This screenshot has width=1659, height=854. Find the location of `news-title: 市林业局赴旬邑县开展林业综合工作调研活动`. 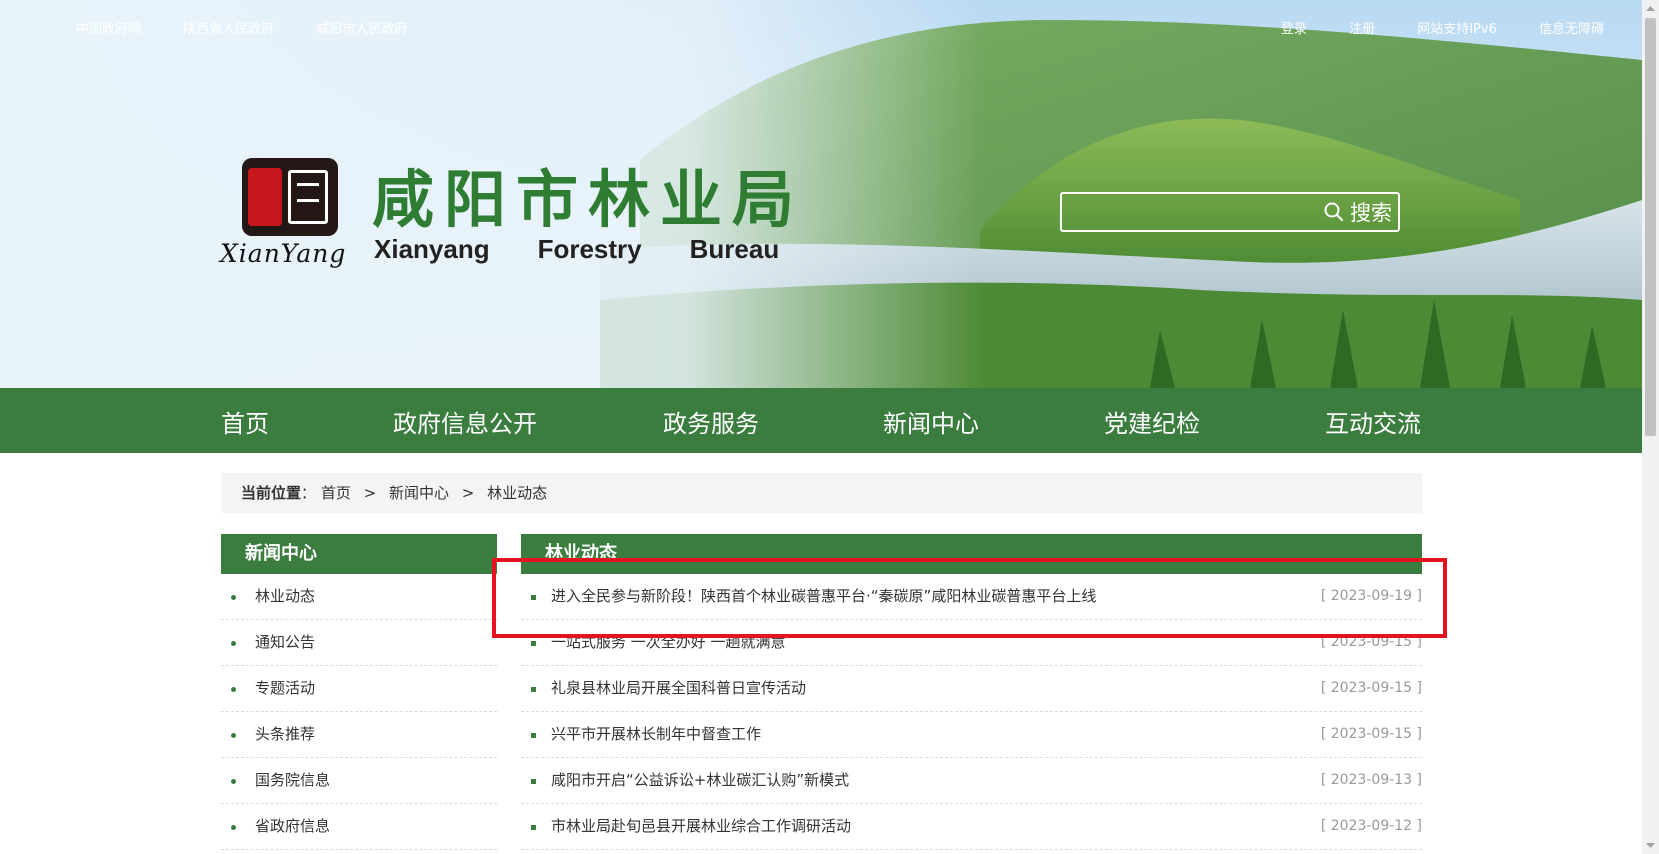

news-title: 市林业局赴旬邑县开展林业综合工作调研活动 is located at coordinates (701, 826).